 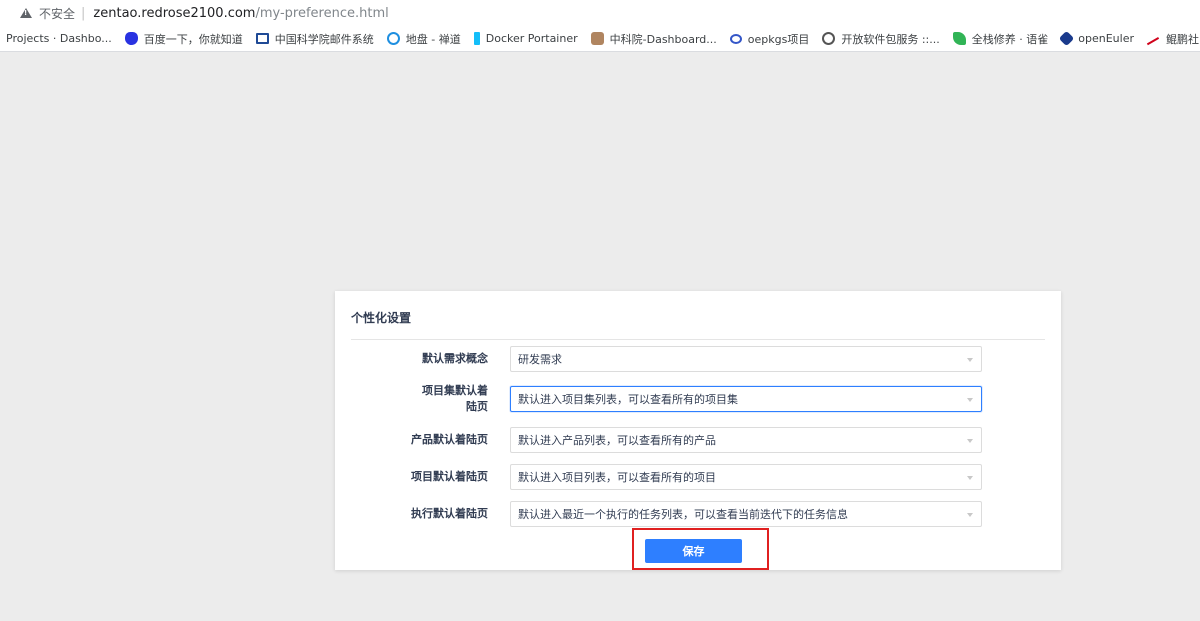 I want to click on program-landing-select: 默认进入项目集列表，可以查看所有的项目集, so click(x=746, y=399).